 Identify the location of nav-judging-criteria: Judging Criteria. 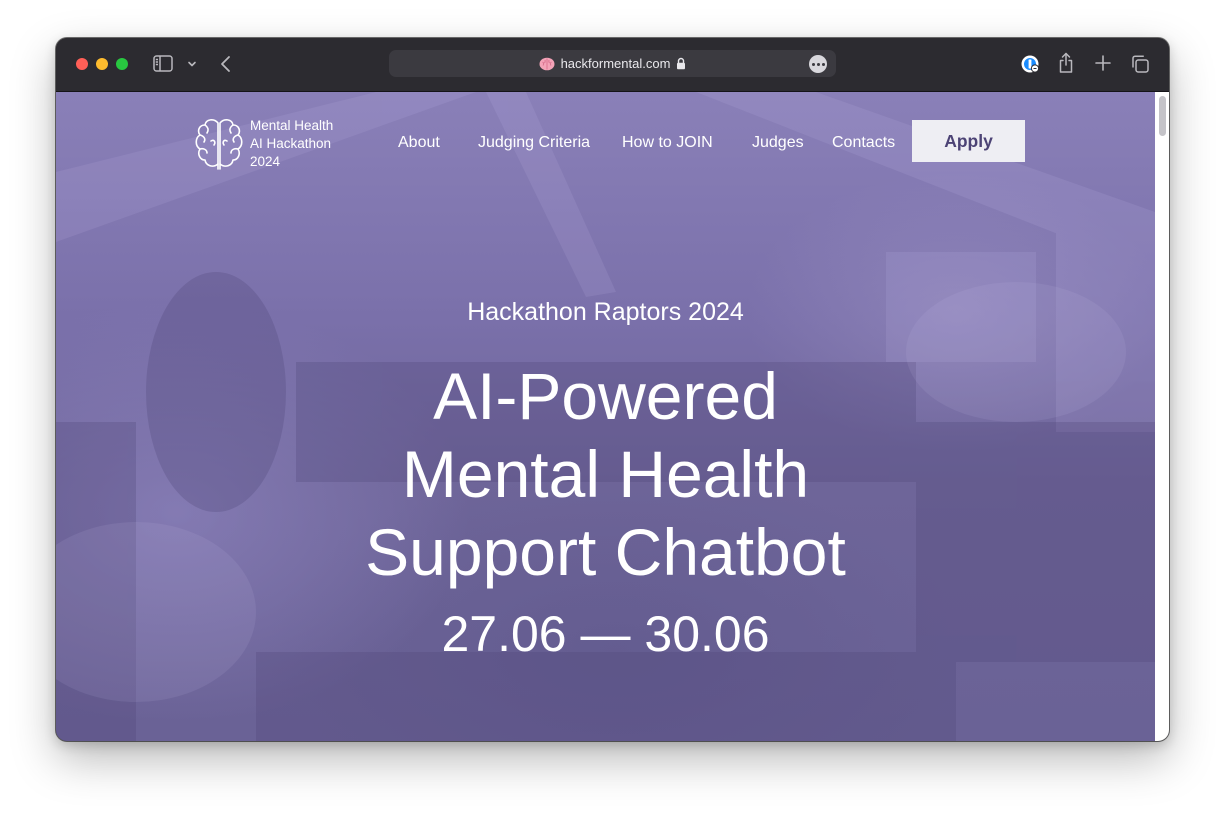
(534, 143).